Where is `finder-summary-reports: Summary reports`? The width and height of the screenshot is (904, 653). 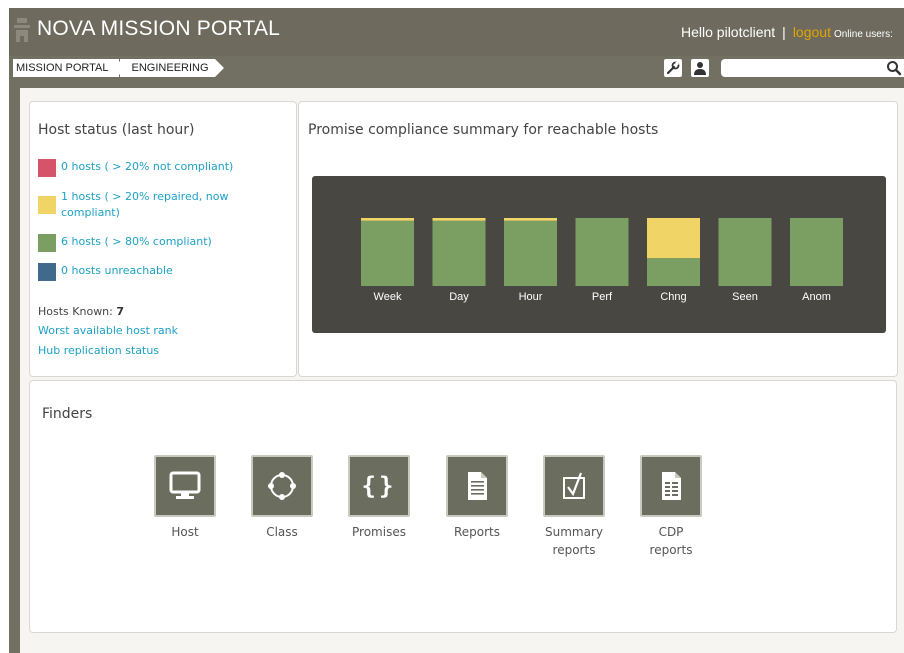
finder-summary-reports: Summary reports is located at coordinates (574, 507).